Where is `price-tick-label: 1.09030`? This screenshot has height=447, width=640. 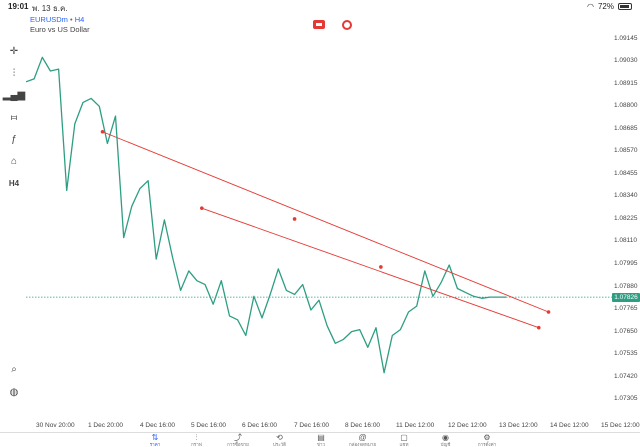 price-tick-label: 1.09030 is located at coordinates (626, 61).